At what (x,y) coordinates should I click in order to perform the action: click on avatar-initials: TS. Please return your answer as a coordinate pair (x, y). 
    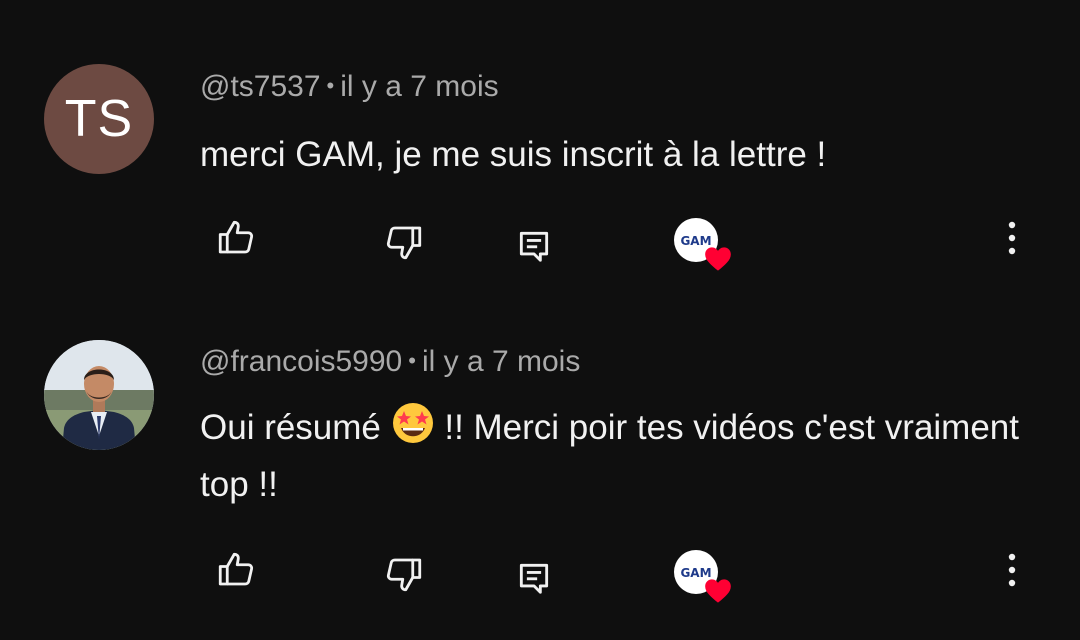
    Looking at the image, I should click on (99, 119).